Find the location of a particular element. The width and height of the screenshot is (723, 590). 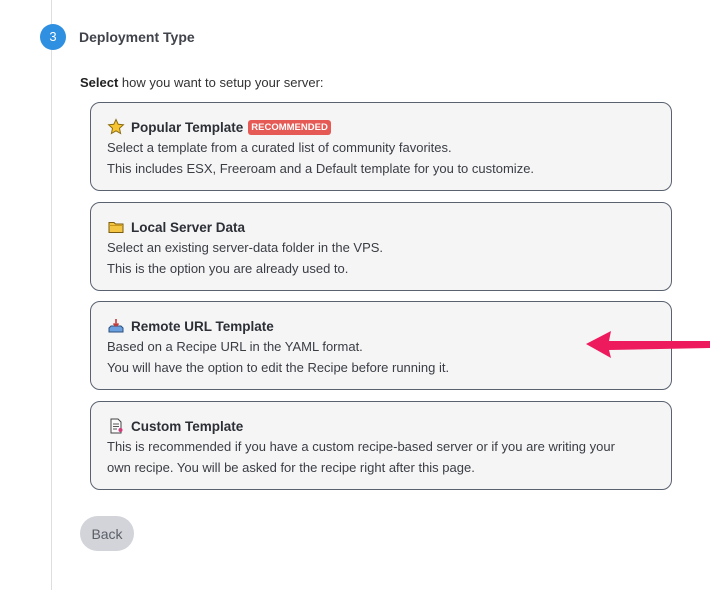

step-number-badge: 3 is located at coordinates (53, 37).